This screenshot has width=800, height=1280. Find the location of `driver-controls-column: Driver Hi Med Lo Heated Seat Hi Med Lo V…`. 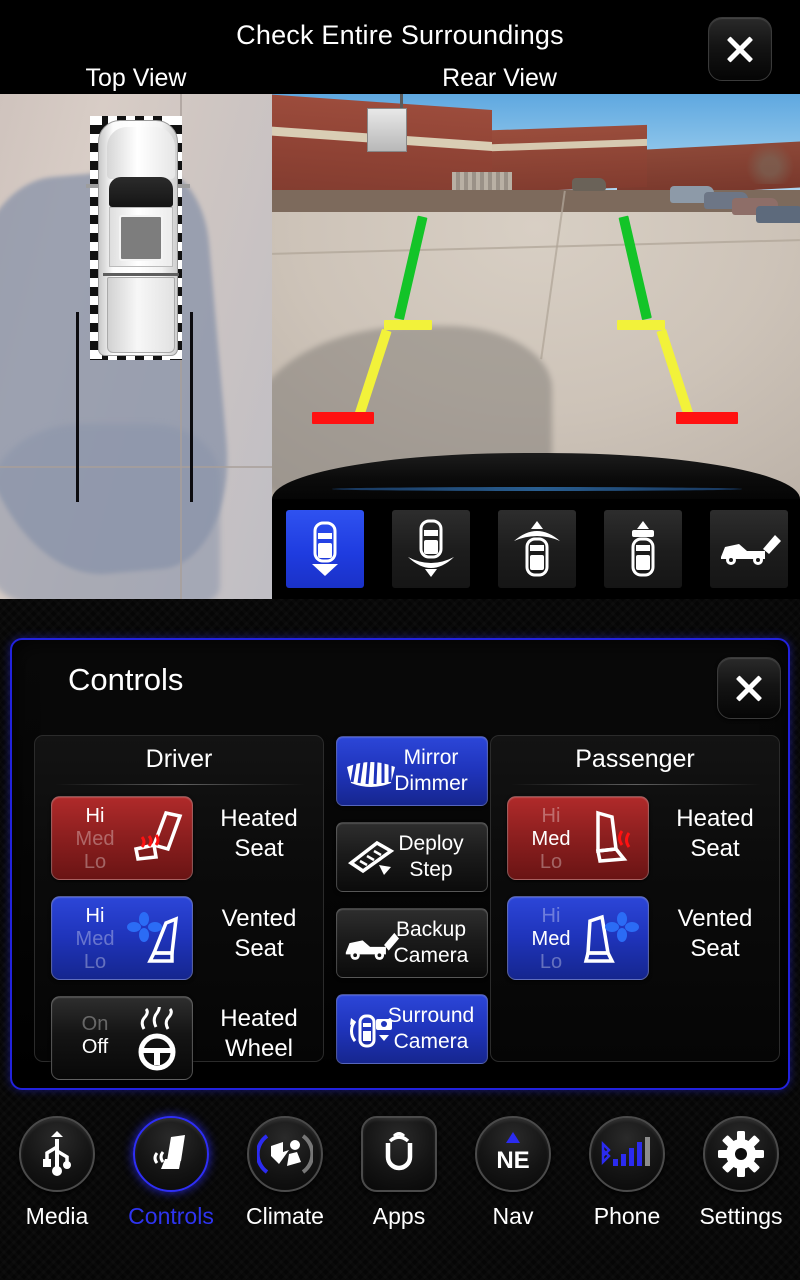

driver-controls-column: Driver Hi Med Lo Heated Seat Hi Med Lo V… is located at coordinates (179, 907).